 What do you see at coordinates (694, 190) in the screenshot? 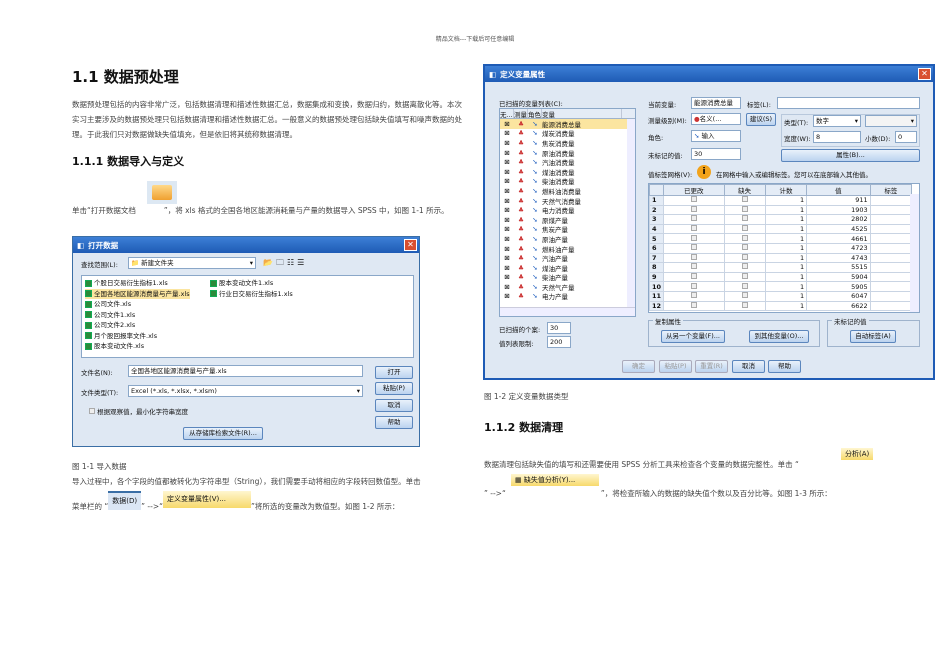
I see `grid-column-header: 已更改` at bounding box center [694, 190].